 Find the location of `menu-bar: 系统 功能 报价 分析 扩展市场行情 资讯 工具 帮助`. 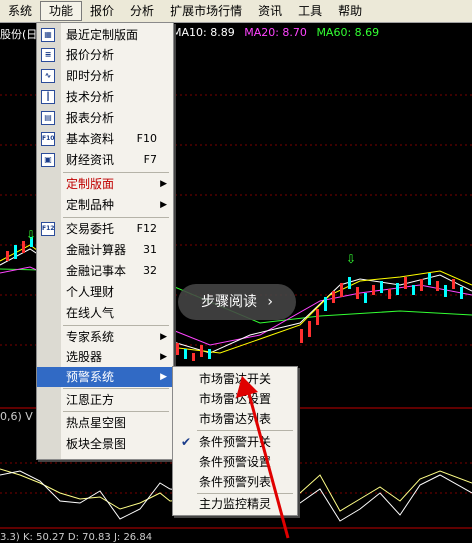

menu-bar: 系统 功能 报价 分析 扩展市场行情 资讯 工具 帮助 is located at coordinates (236, 11).